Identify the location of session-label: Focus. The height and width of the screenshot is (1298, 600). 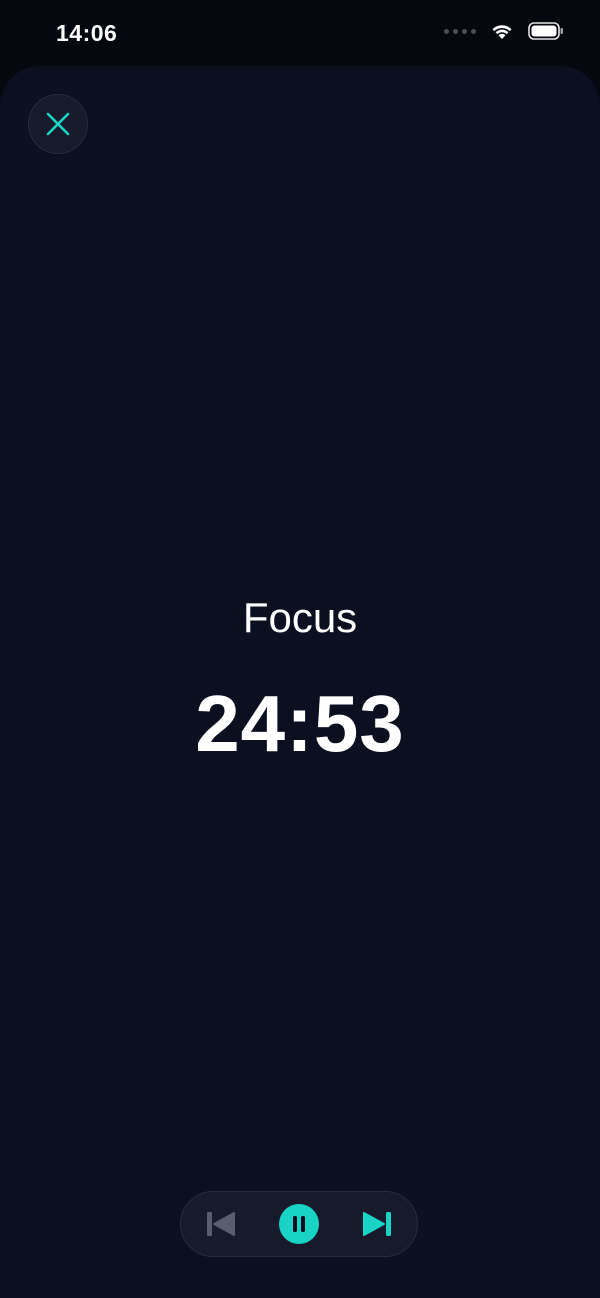
(300, 617).